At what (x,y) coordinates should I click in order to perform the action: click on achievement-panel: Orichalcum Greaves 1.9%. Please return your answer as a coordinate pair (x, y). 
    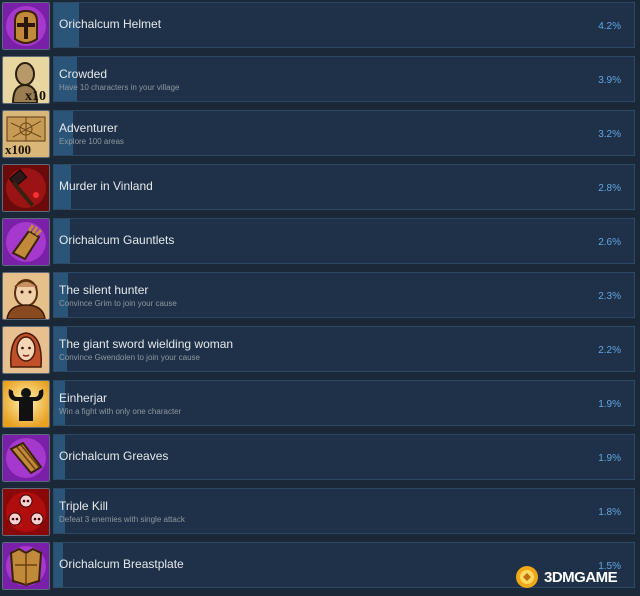
    Looking at the image, I should click on (344, 457).